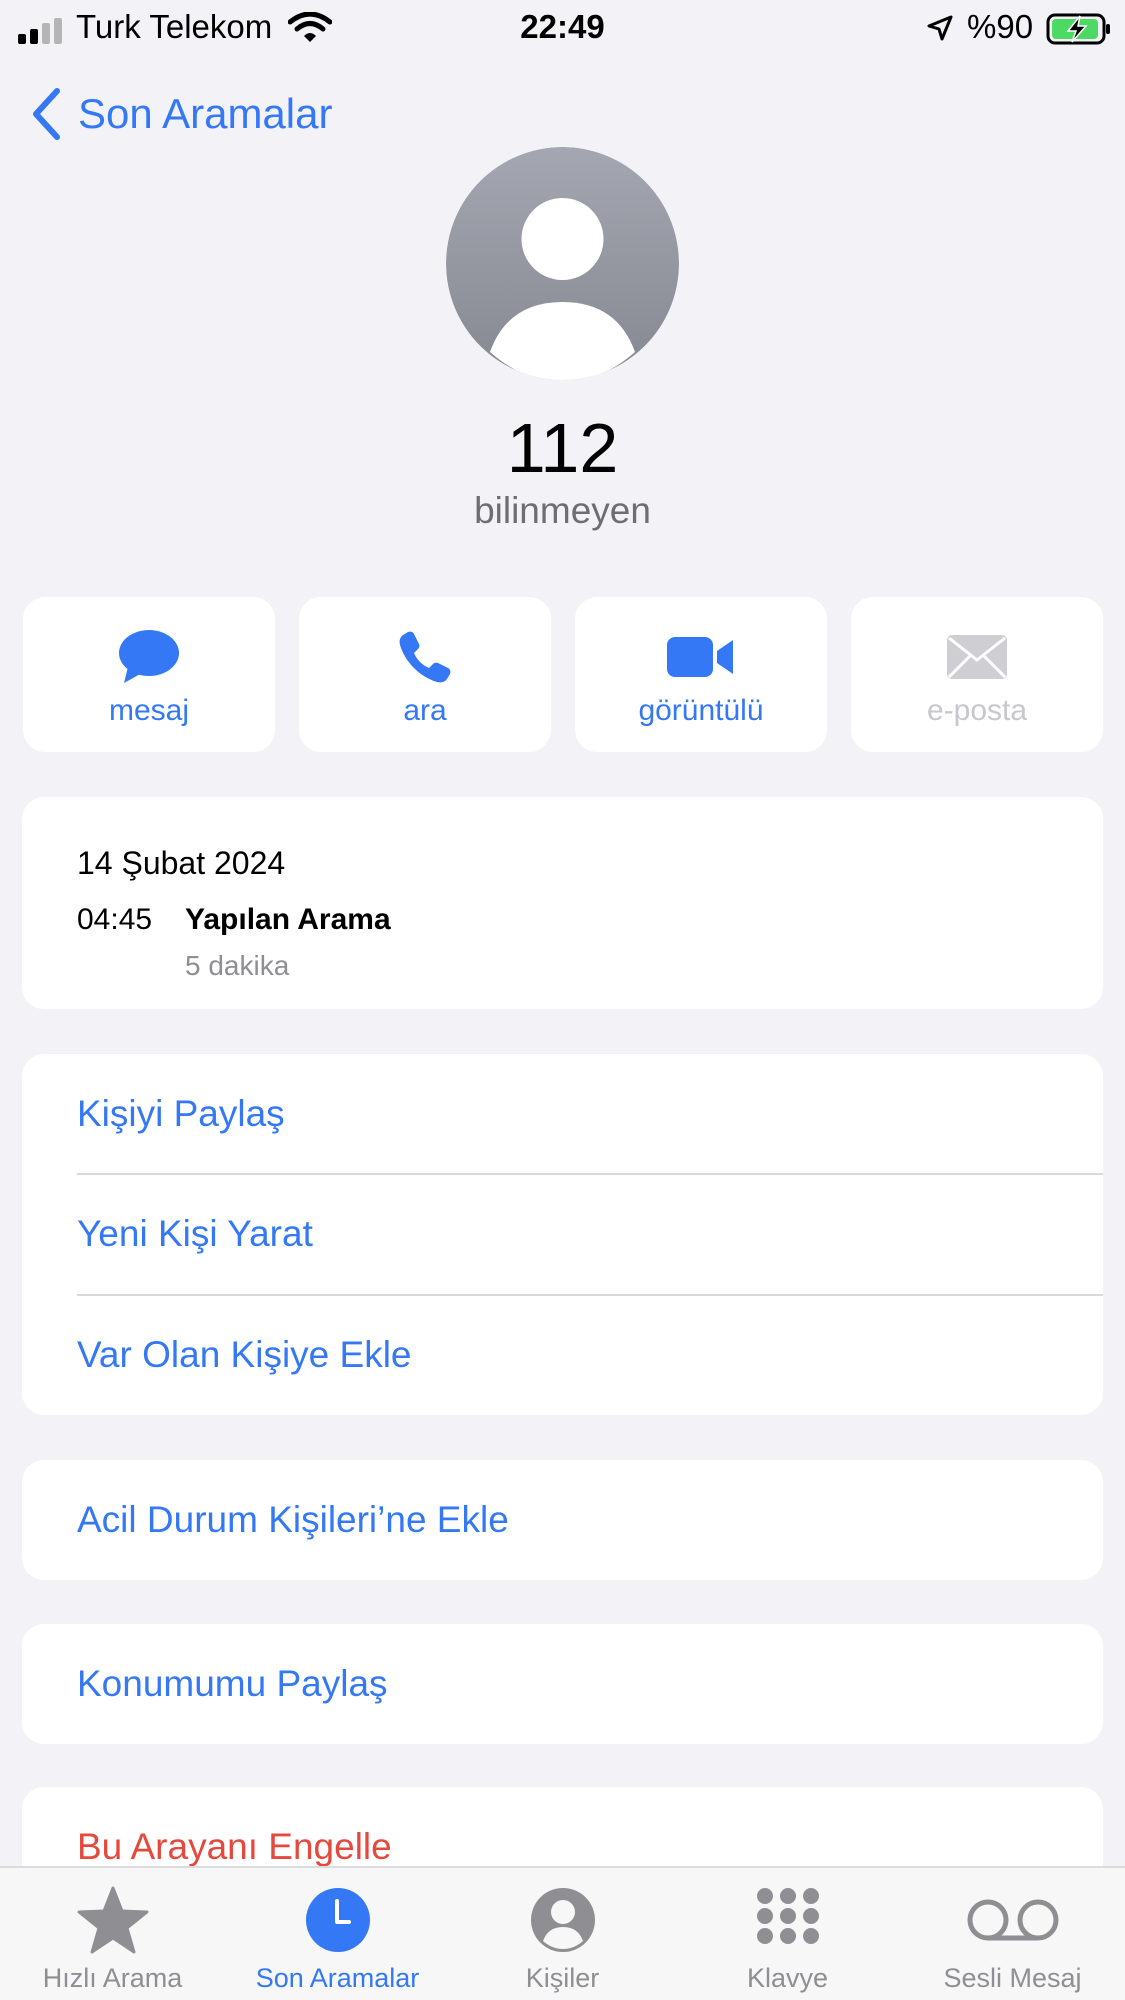 This screenshot has width=1125, height=2000. What do you see at coordinates (195, 1233) in the screenshot?
I see `create-new-contact-label: Yeni Kişi Yarat` at bounding box center [195, 1233].